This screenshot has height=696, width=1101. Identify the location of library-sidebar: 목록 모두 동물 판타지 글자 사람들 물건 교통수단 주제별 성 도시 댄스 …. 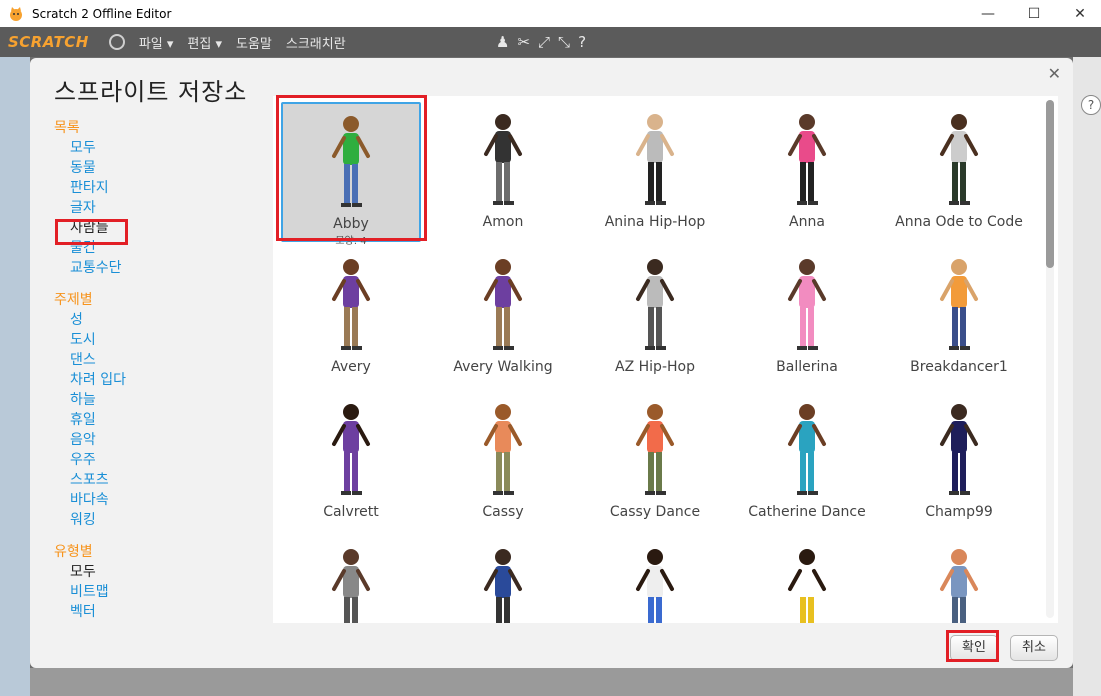
(159, 370).